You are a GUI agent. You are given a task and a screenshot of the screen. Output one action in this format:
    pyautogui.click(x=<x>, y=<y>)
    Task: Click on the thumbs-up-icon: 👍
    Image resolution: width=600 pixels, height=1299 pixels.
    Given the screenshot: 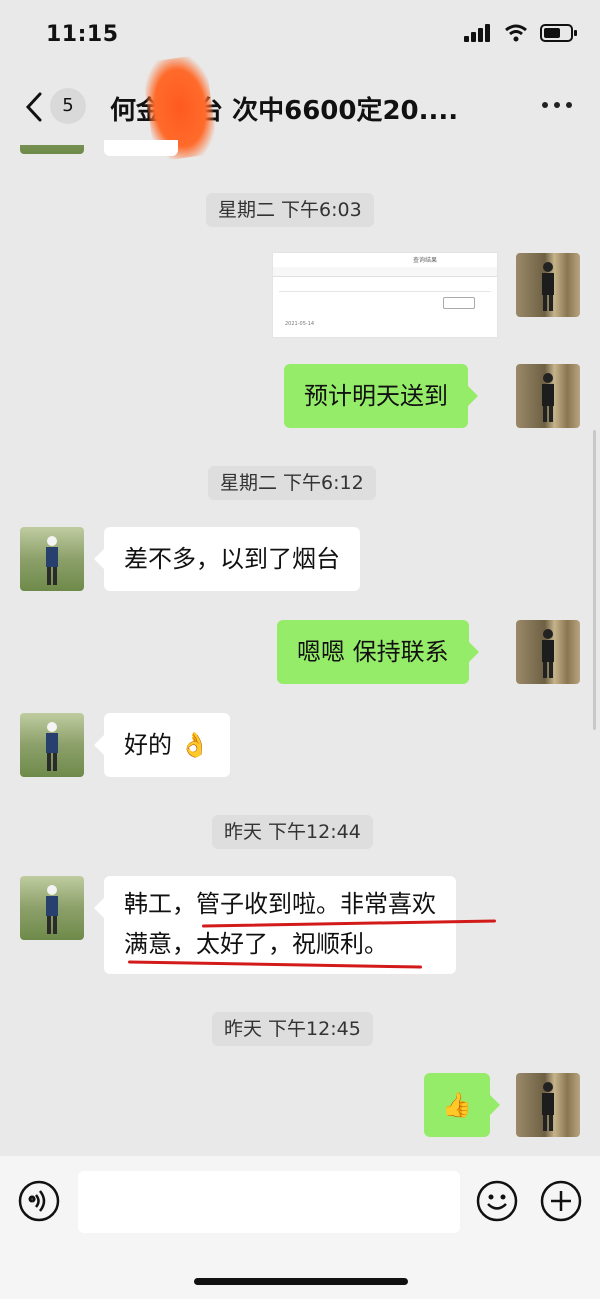 What is the action you would take?
    pyautogui.click(x=457, y=1105)
    